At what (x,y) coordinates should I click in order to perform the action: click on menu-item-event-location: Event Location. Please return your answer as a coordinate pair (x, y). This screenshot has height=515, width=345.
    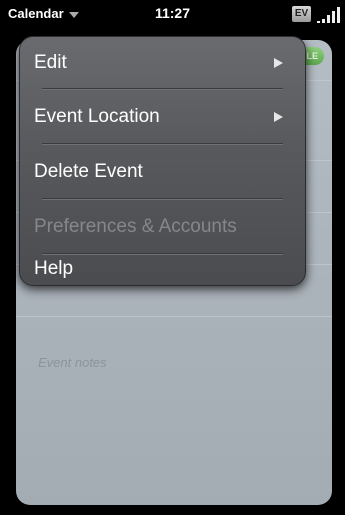
    Looking at the image, I should click on (162, 117).